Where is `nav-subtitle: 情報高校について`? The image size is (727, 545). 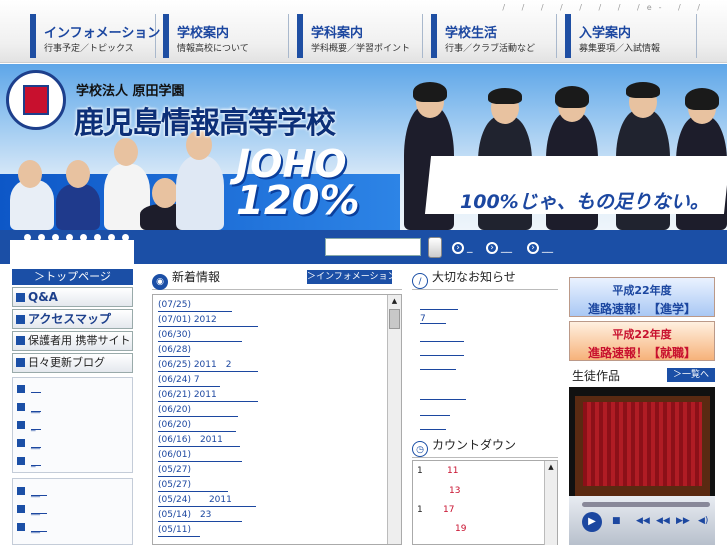
nav-subtitle: 情報高校について is located at coordinates (213, 49).